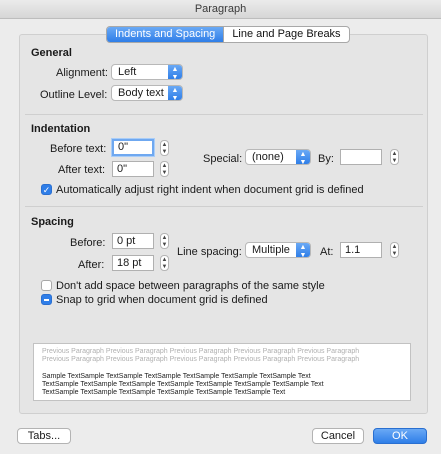 This screenshot has width=441, height=454. Describe the element at coordinates (338, 436) in the screenshot. I see `cancel-button: Cancel` at that location.